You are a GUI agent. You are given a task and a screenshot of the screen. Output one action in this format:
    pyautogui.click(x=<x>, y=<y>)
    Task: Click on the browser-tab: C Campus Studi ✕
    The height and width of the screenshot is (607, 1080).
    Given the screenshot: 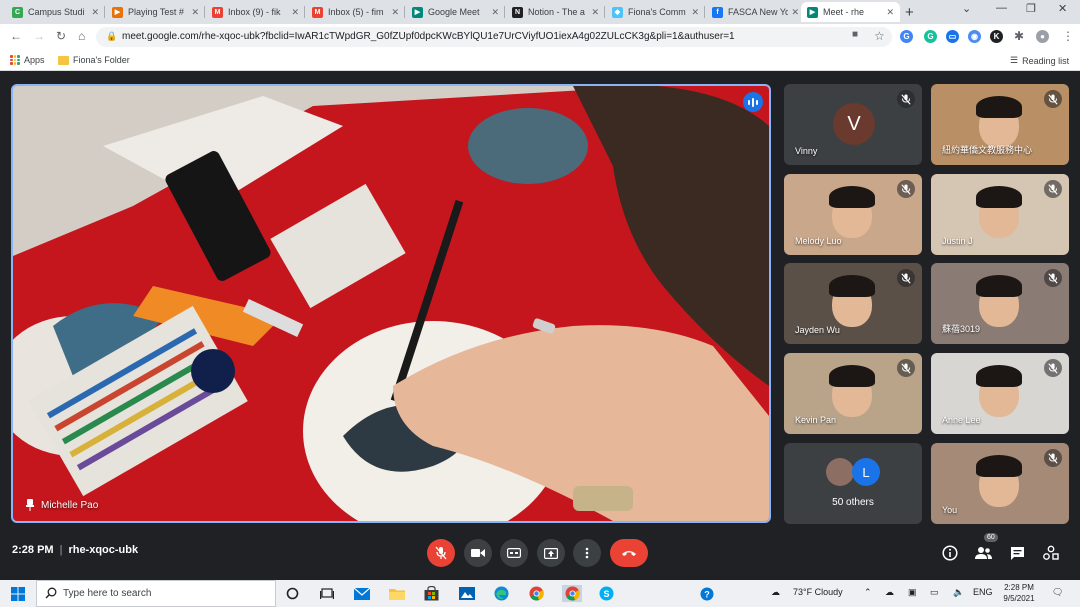 What is the action you would take?
    pyautogui.click(x=55, y=12)
    